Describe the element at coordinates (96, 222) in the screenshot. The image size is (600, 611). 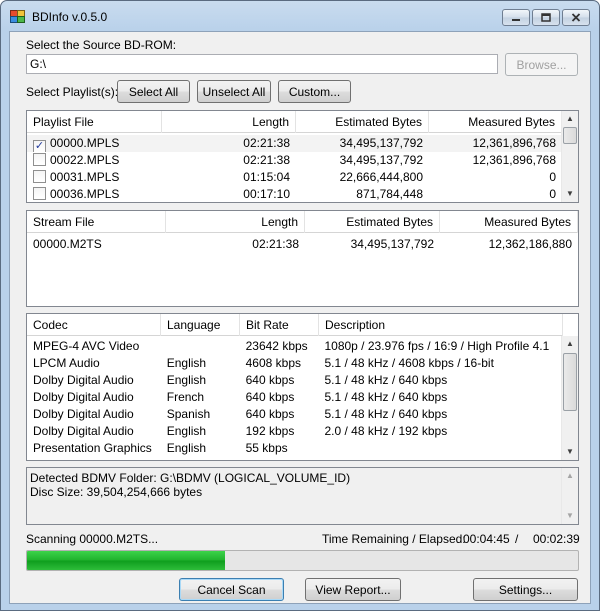
I see `column-header-stream-file: Stream File` at that location.